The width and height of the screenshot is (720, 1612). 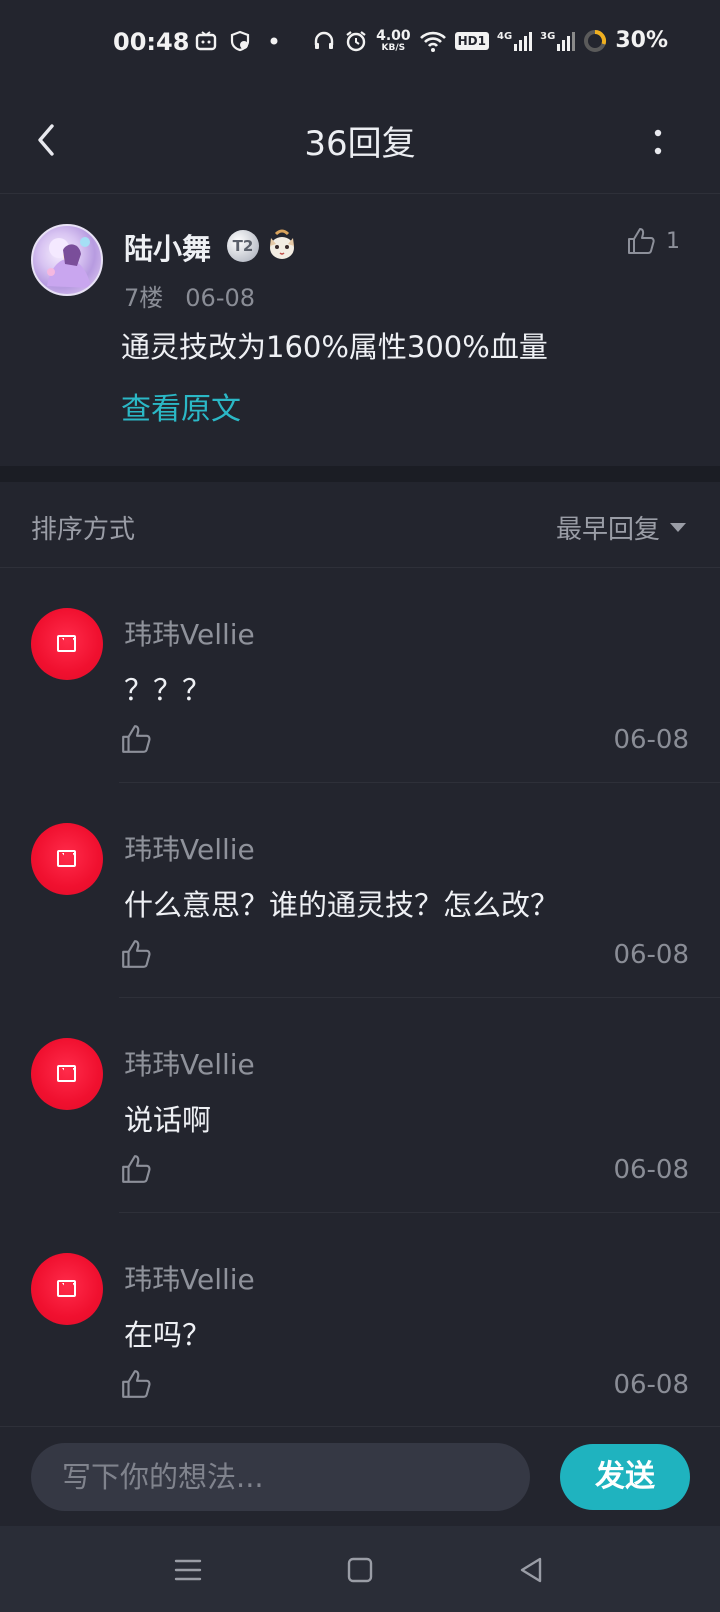 What do you see at coordinates (168, 1120) in the screenshot?
I see `reply-content: 说话啊` at bounding box center [168, 1120].